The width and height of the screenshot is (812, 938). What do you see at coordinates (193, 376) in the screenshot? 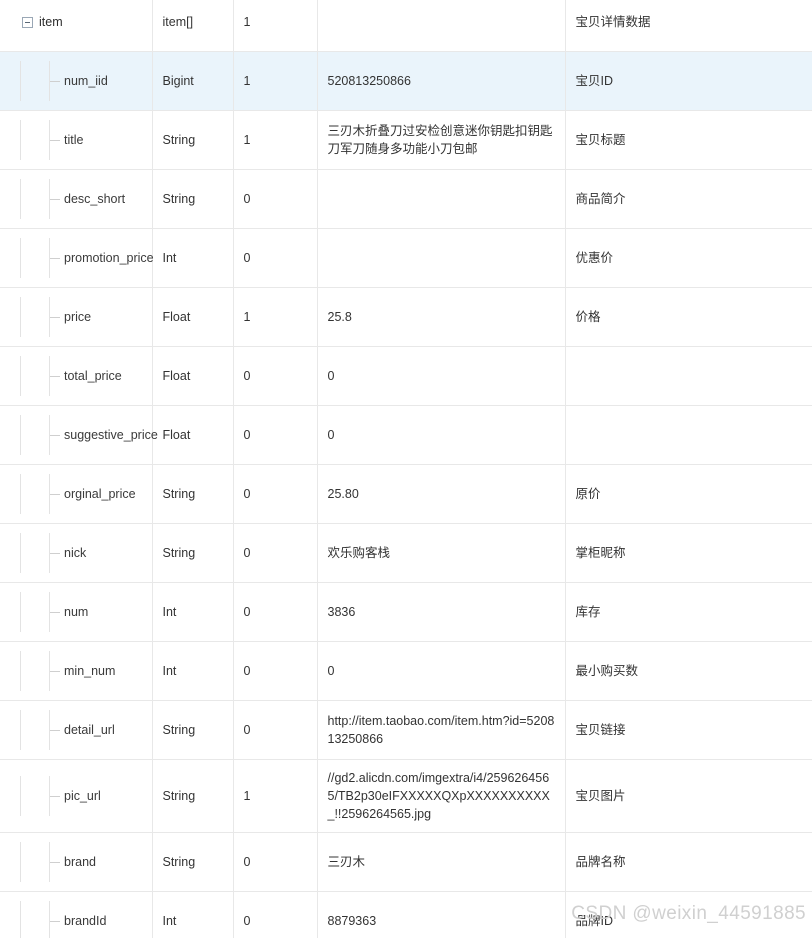
I see `field-type-cell: Float` at bounding box center [193, 376].